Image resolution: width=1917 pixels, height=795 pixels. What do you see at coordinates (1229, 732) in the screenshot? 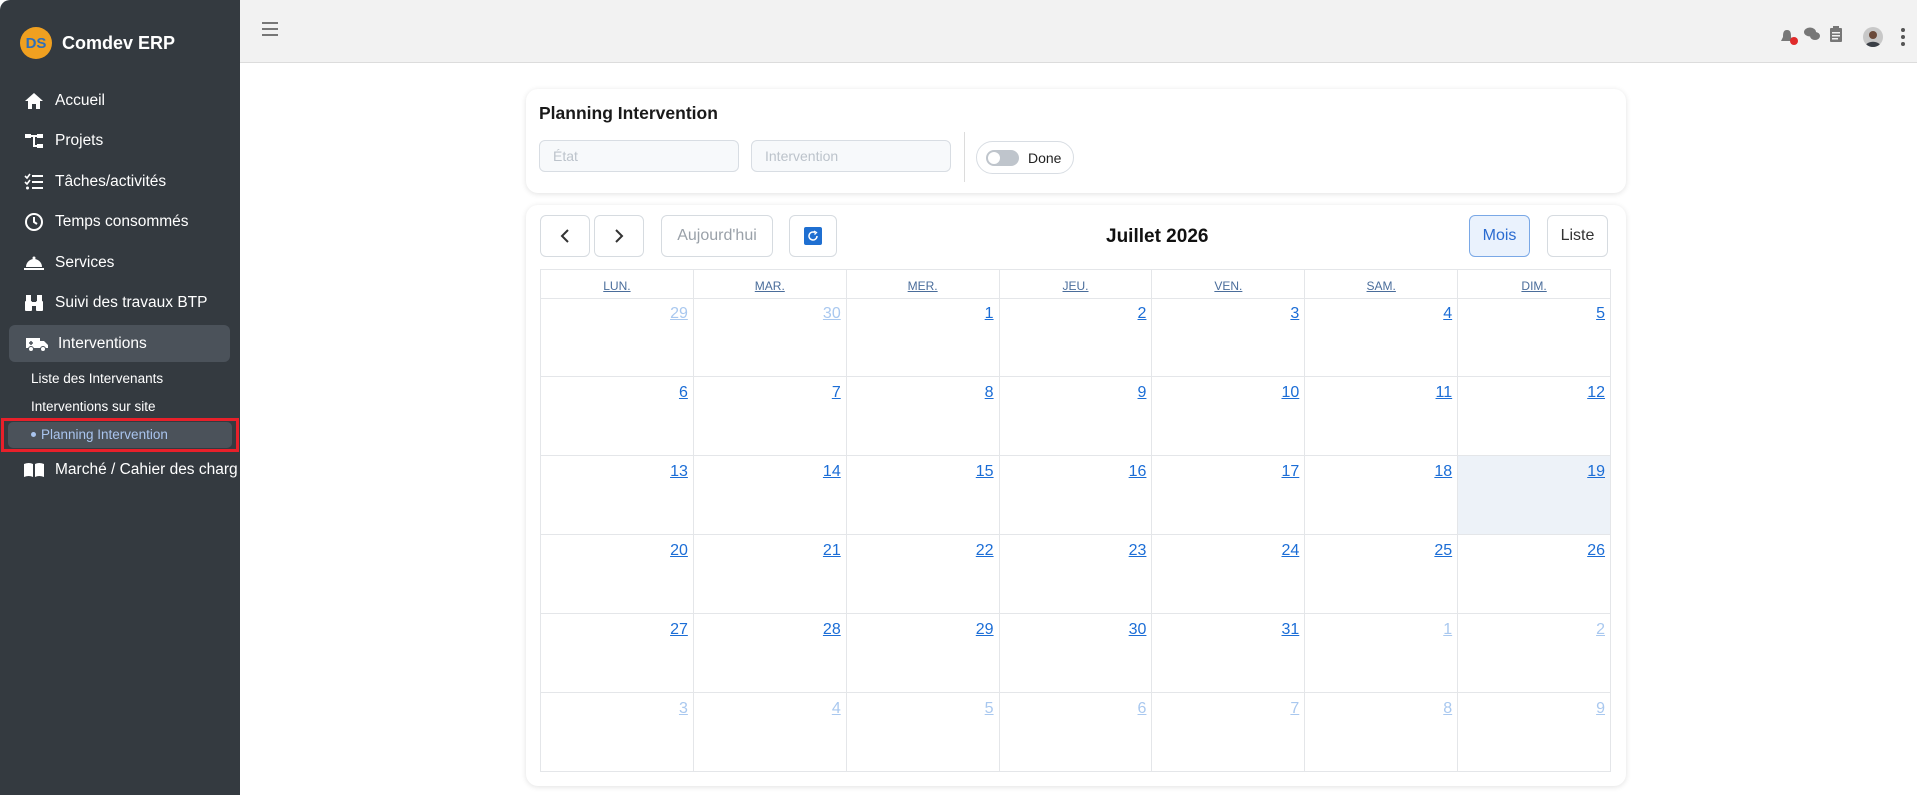
I see `calendar-day: 7` at bounding box center [1229, 732].